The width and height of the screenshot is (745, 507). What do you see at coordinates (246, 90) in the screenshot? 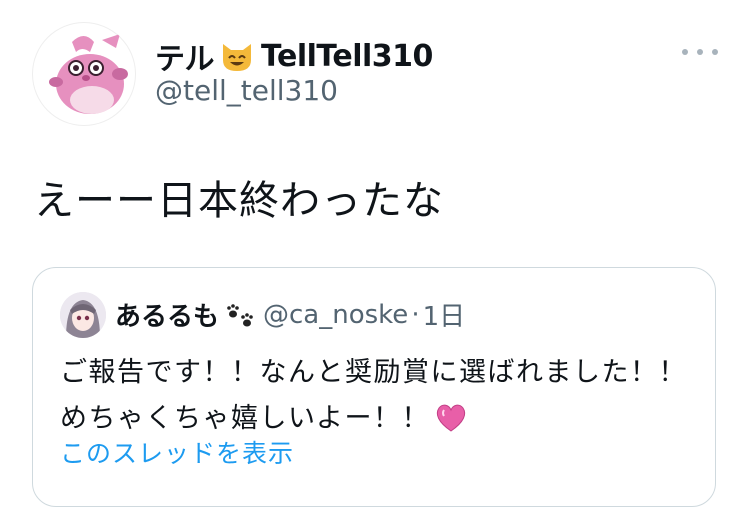
I see `author-handle: @tell_tell310` at bounding box center [246, 90].